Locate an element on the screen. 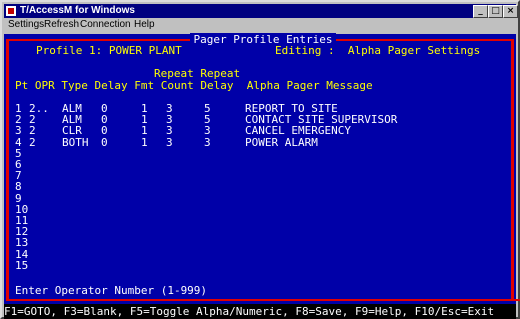 Image resolution: width=520 pixels, height=319 pixels. table-row: 13 is located at coordinates (259, 243).